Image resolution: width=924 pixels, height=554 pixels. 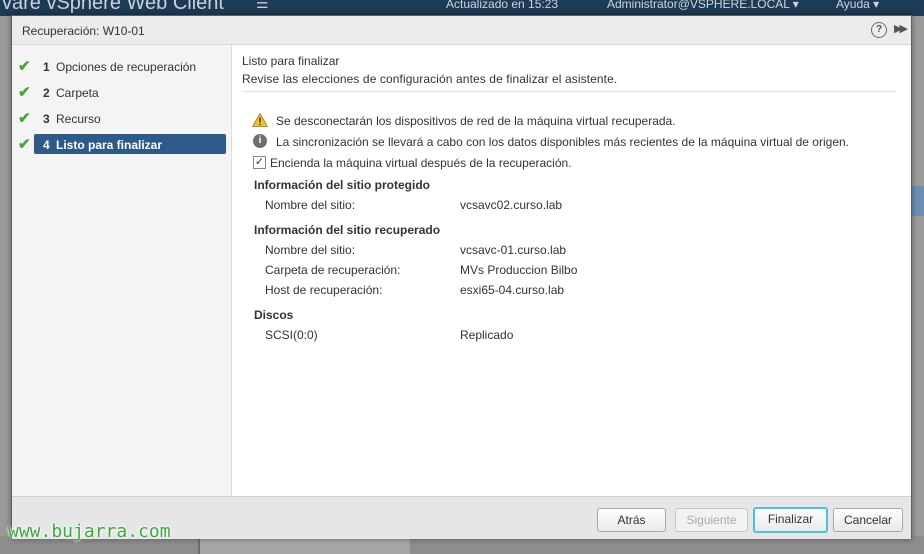 What do you see at coordinates (78, 119) in the screenshot?
I see `step-label: Recurso` at bounding box center [78, 119].